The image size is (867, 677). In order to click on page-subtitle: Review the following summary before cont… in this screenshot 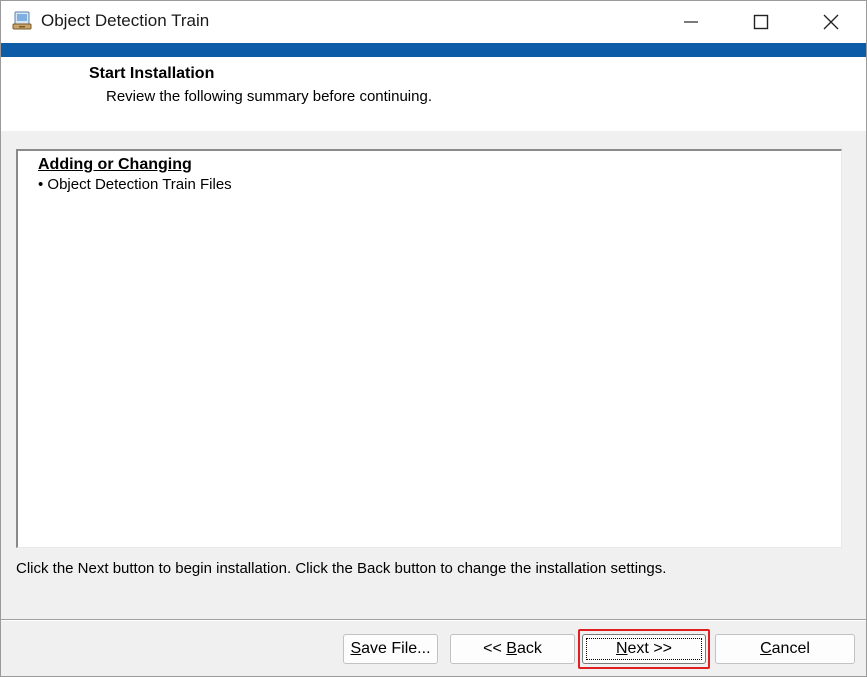, I will do `click(269, 96)`.